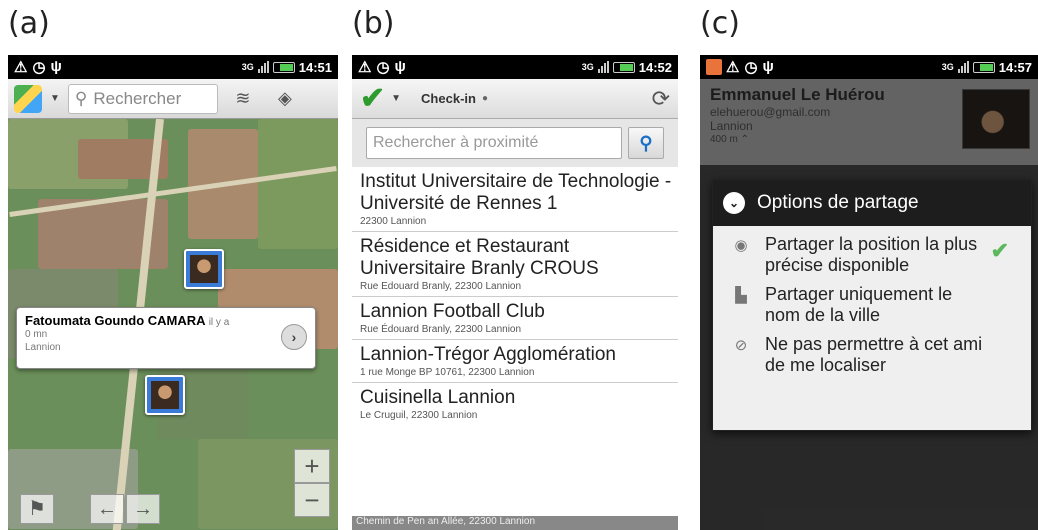 This screenshot has height=530, width=1038. What do you see at coordinates (315, 67) in the screenshot?
I see `status-time: 14:51` at bounding box center [315, 67].